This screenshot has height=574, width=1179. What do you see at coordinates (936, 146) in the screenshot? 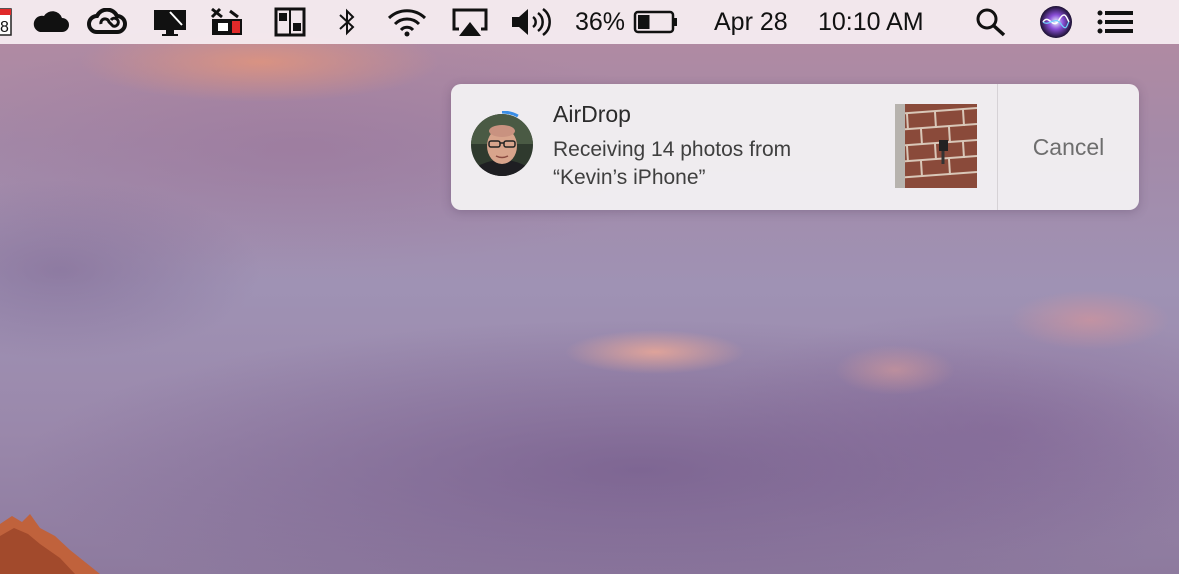
I see `photo-thumbnail` at bounding box center [936, 146].